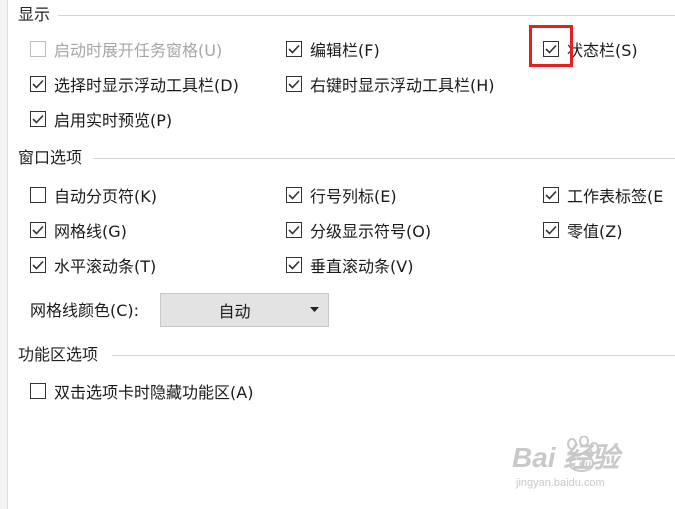 The image size is (675, 509). I want to click on option-label: 行号列标(E), so click(353, 196).